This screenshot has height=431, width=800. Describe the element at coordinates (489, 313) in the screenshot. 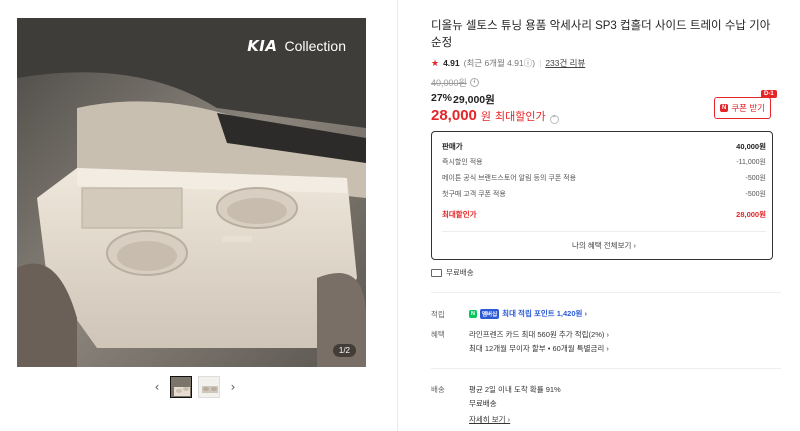

I see `membership-badge: 멤버십` at that location.